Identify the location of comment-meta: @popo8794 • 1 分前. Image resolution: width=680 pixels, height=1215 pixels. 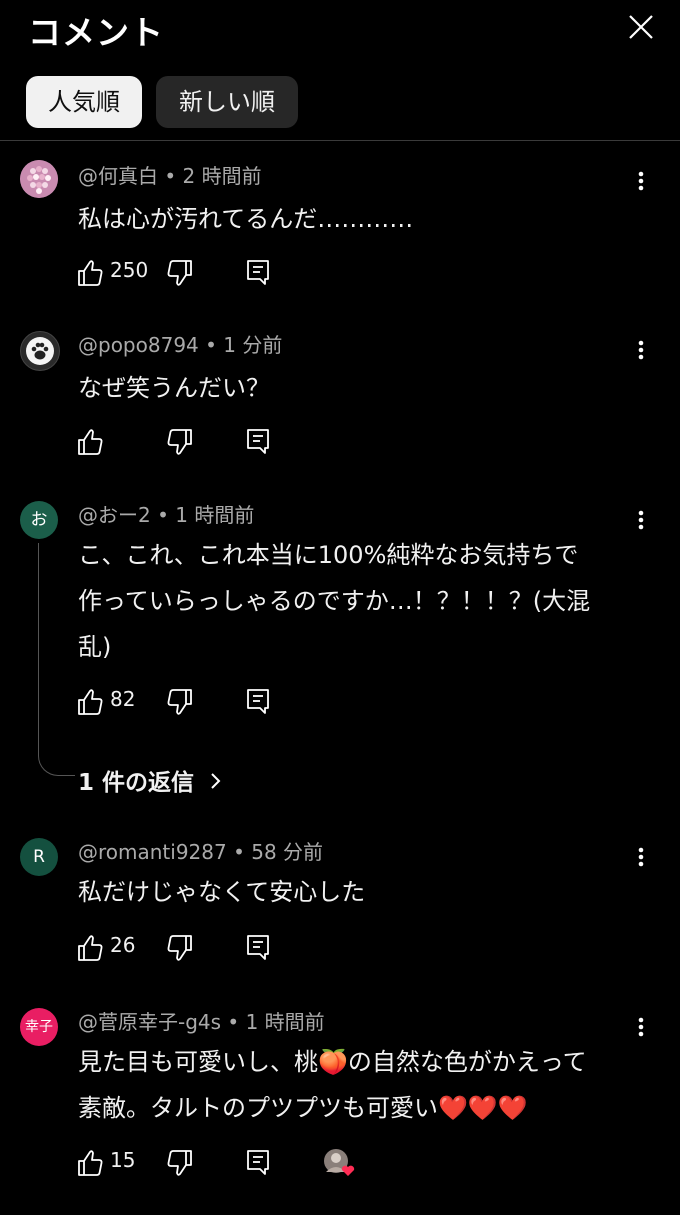
(180, 343).